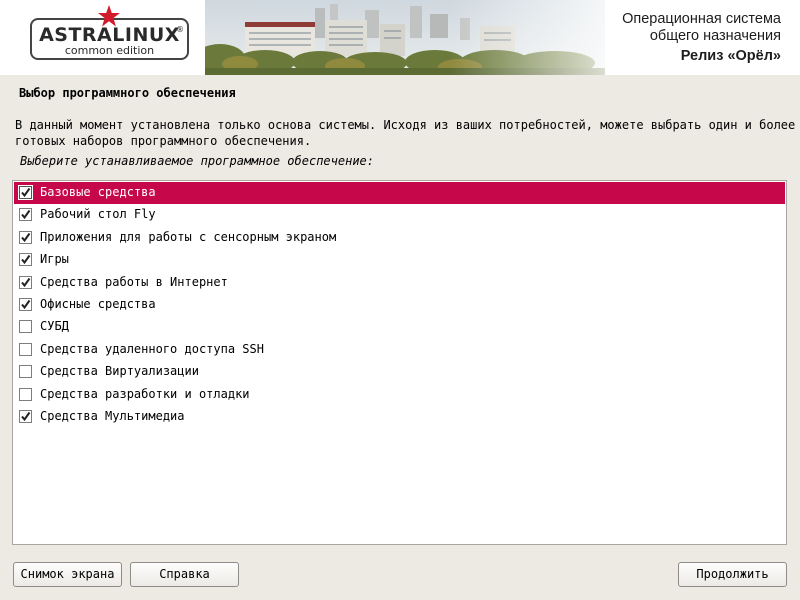  Describe the element at coordinates (134, 281) in the screenshot. I see `list-item-label: Средства работы в Интернет` at that location.